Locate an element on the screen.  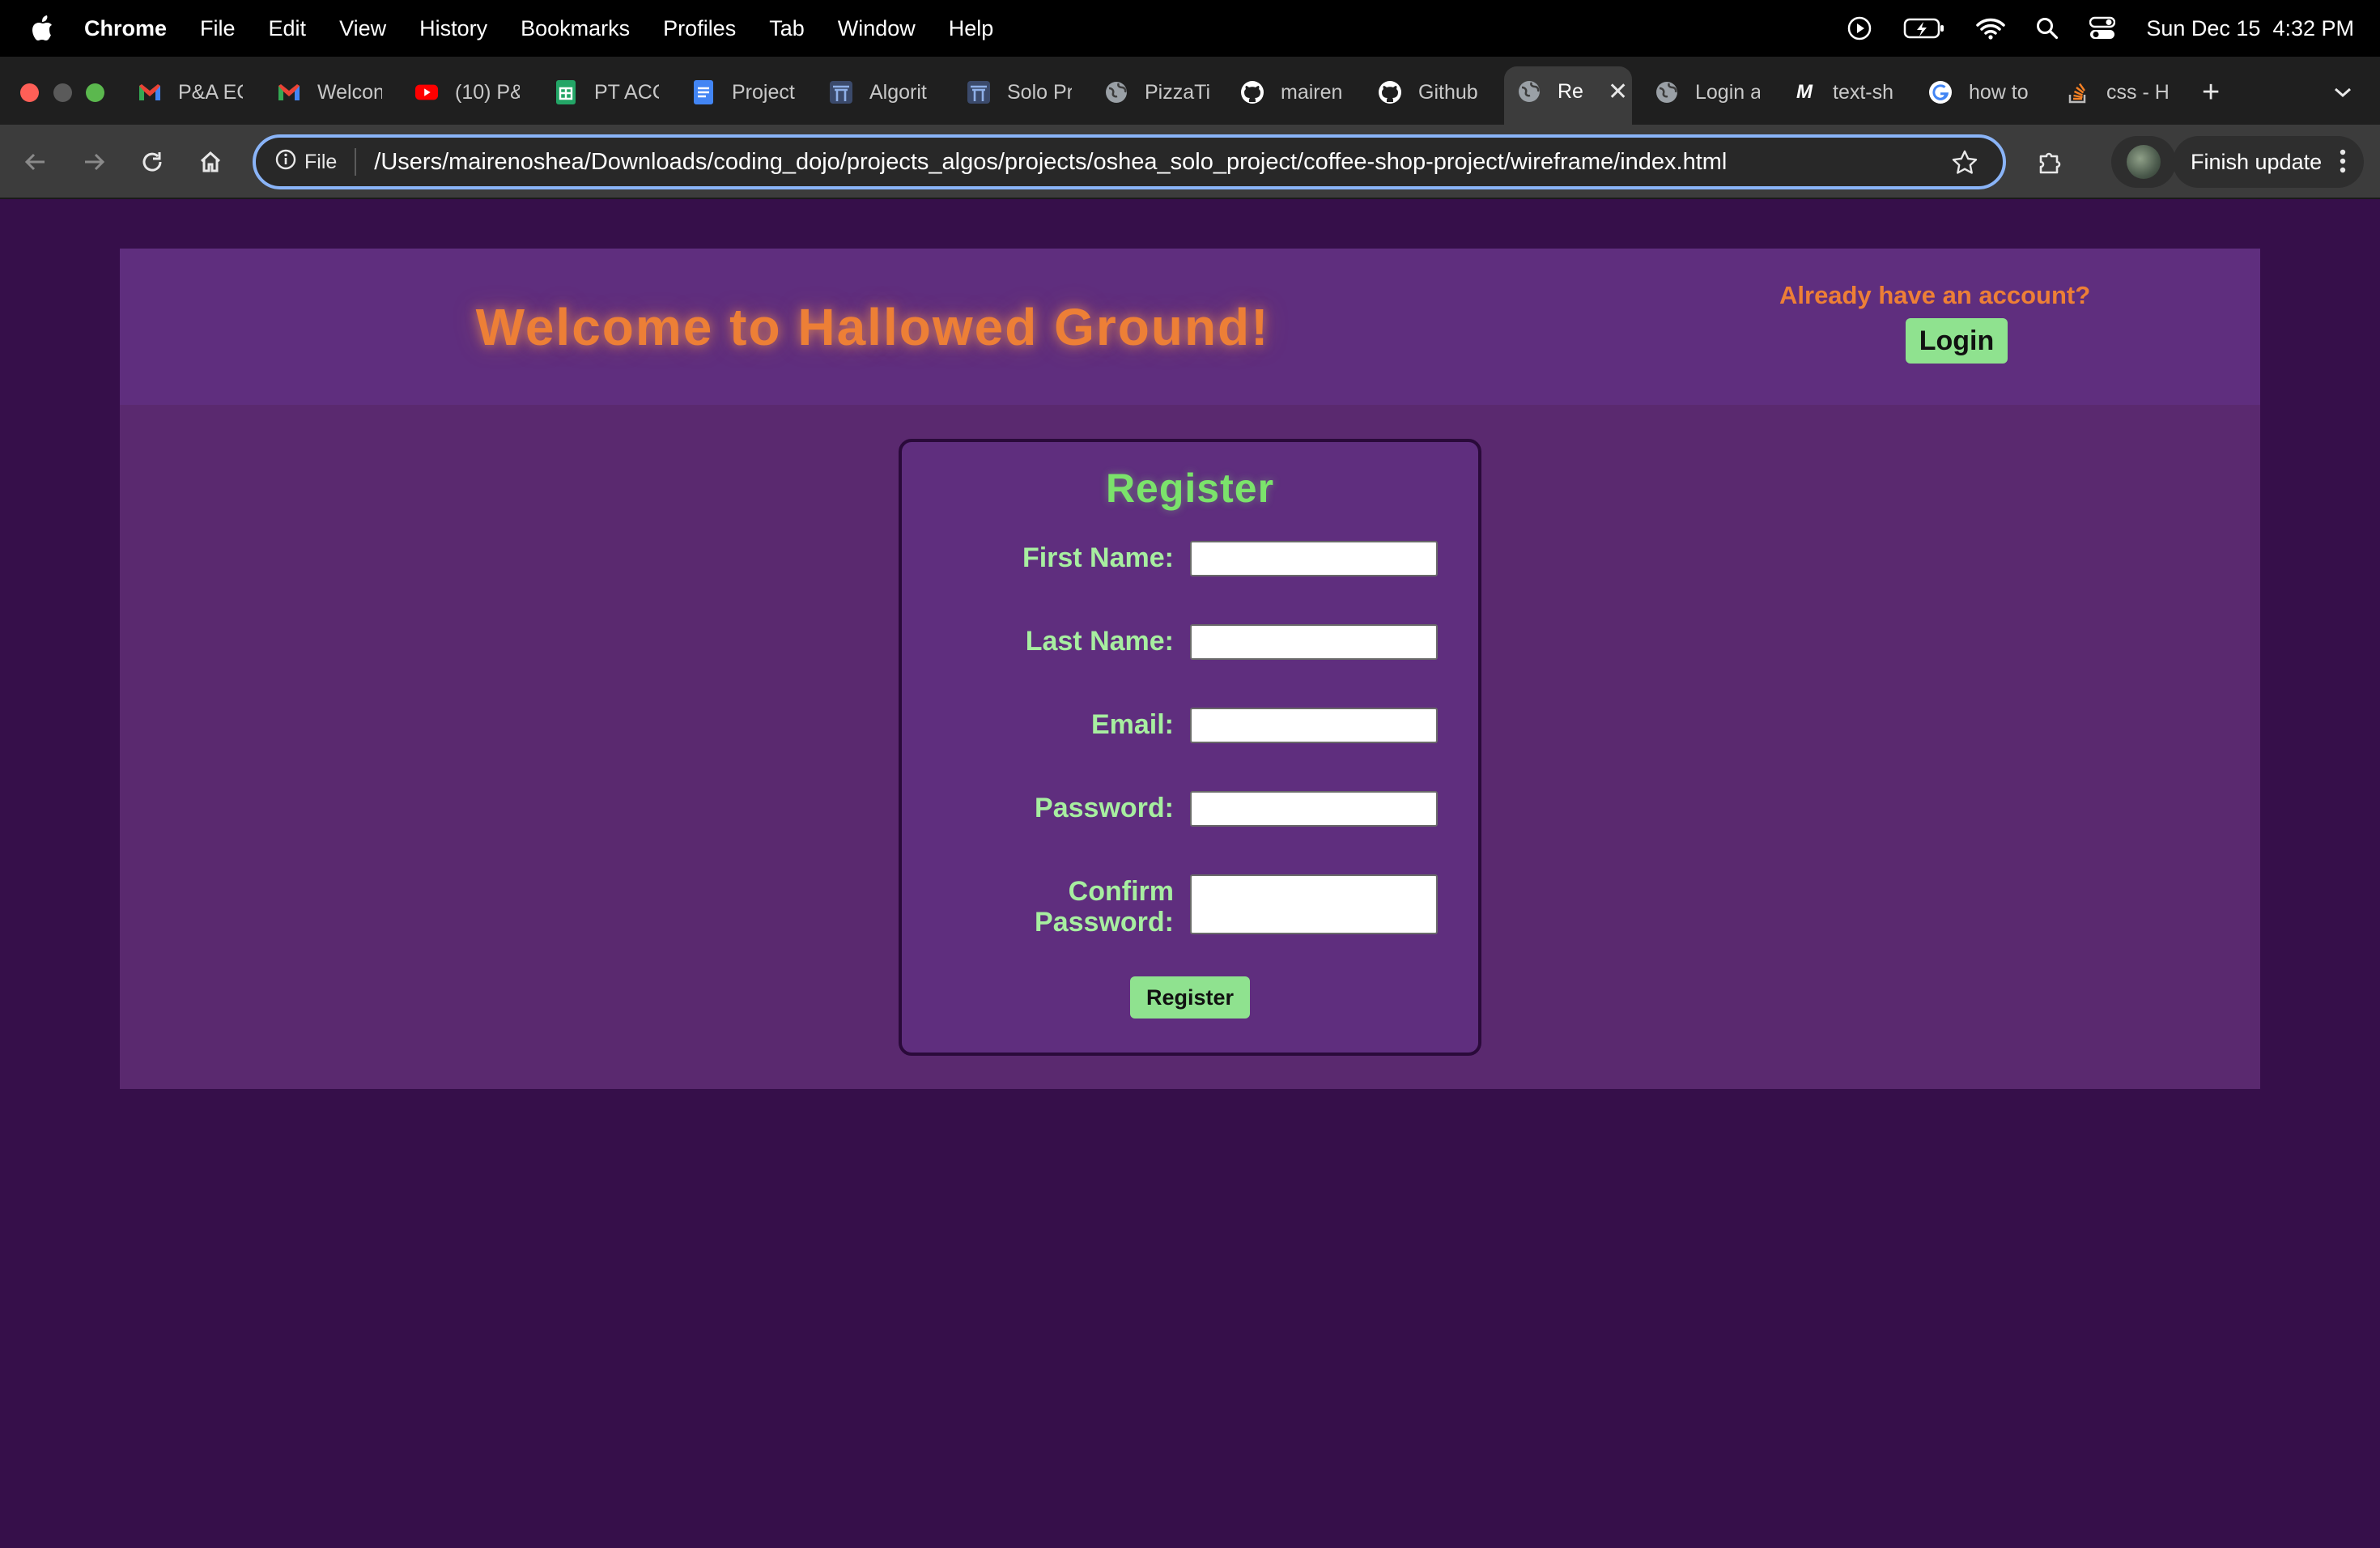
control-center-icon is located at coordinates (2103, 28).